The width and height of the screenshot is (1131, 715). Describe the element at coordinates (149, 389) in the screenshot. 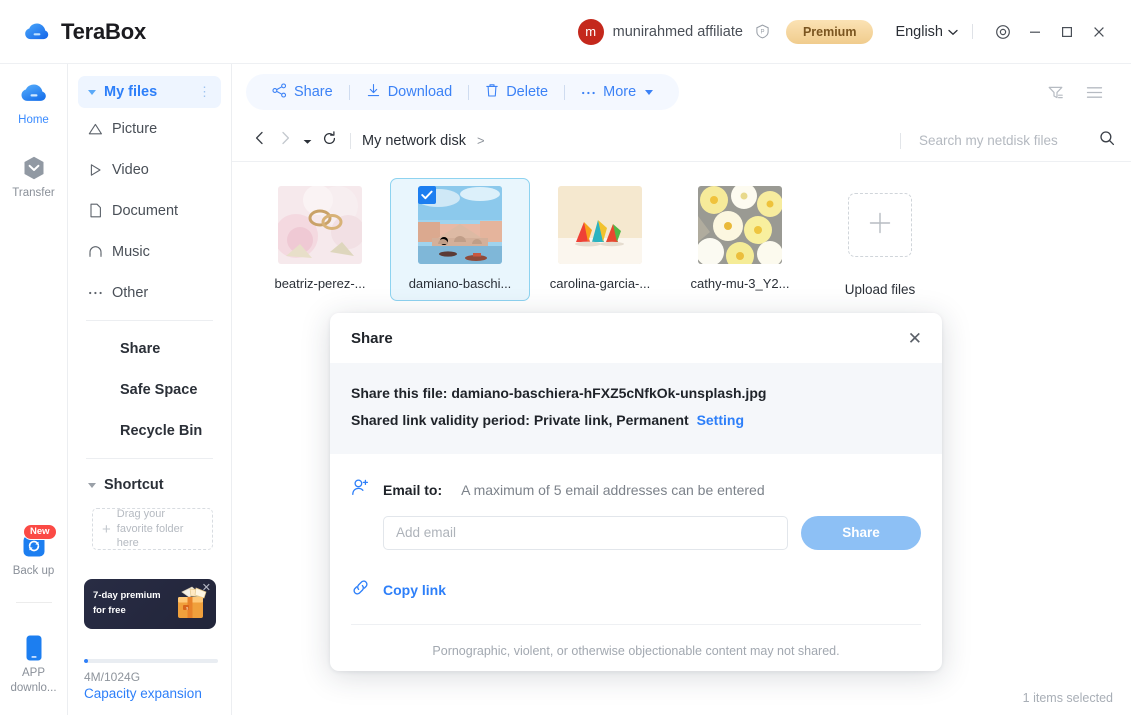

I see `sidebar-item-safe-space: Safe Space` at that location.